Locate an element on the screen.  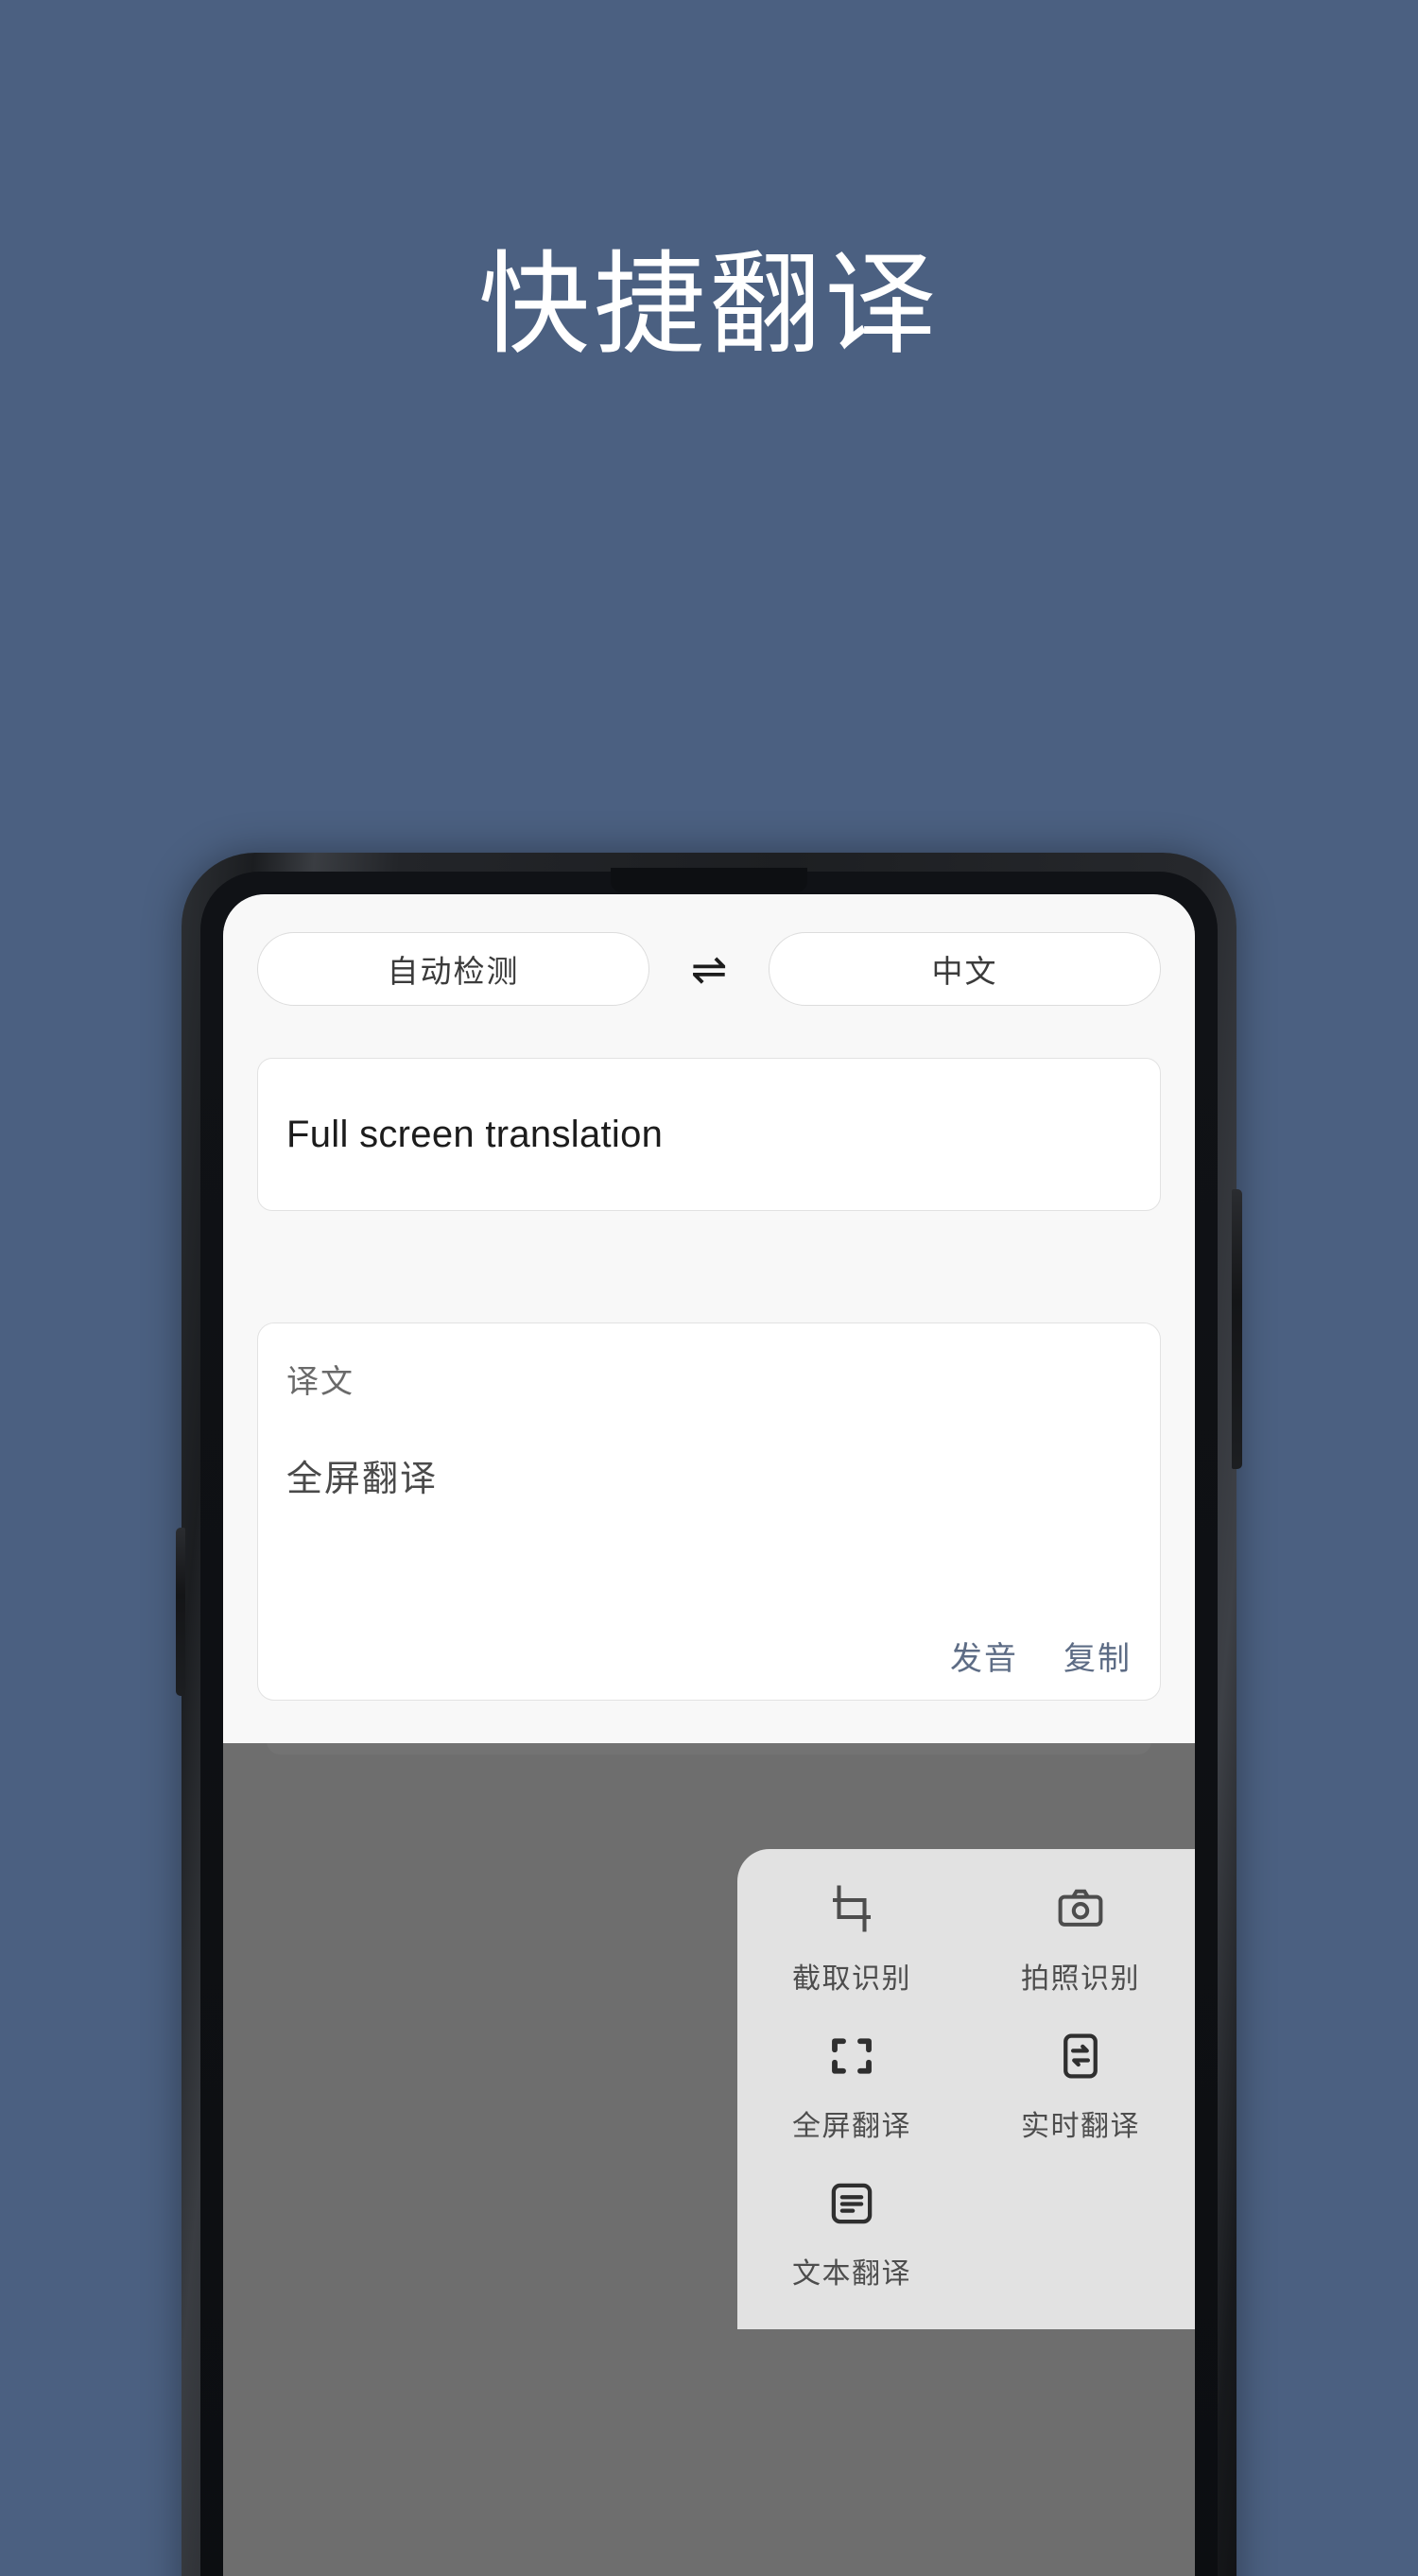
function-item-label: 截取识别 is located at coordinates (851, 1979).